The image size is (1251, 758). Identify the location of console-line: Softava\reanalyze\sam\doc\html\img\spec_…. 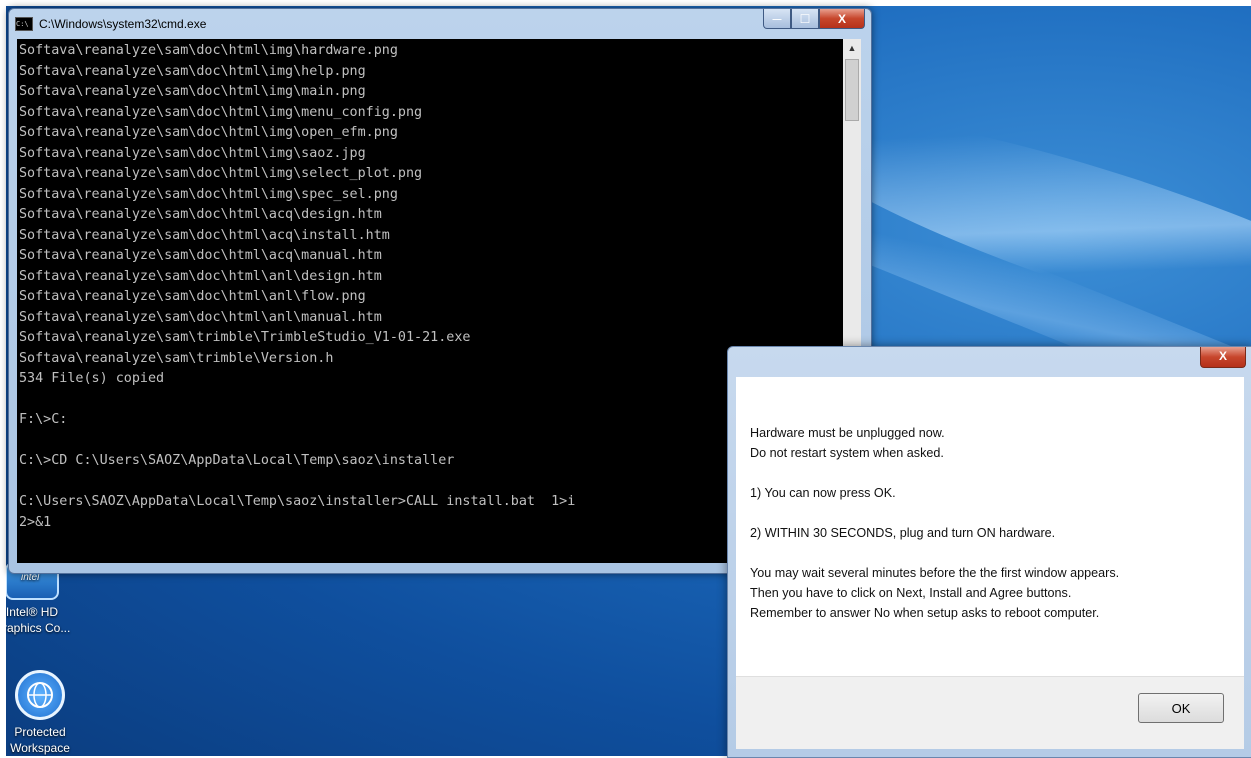
(208, 194).